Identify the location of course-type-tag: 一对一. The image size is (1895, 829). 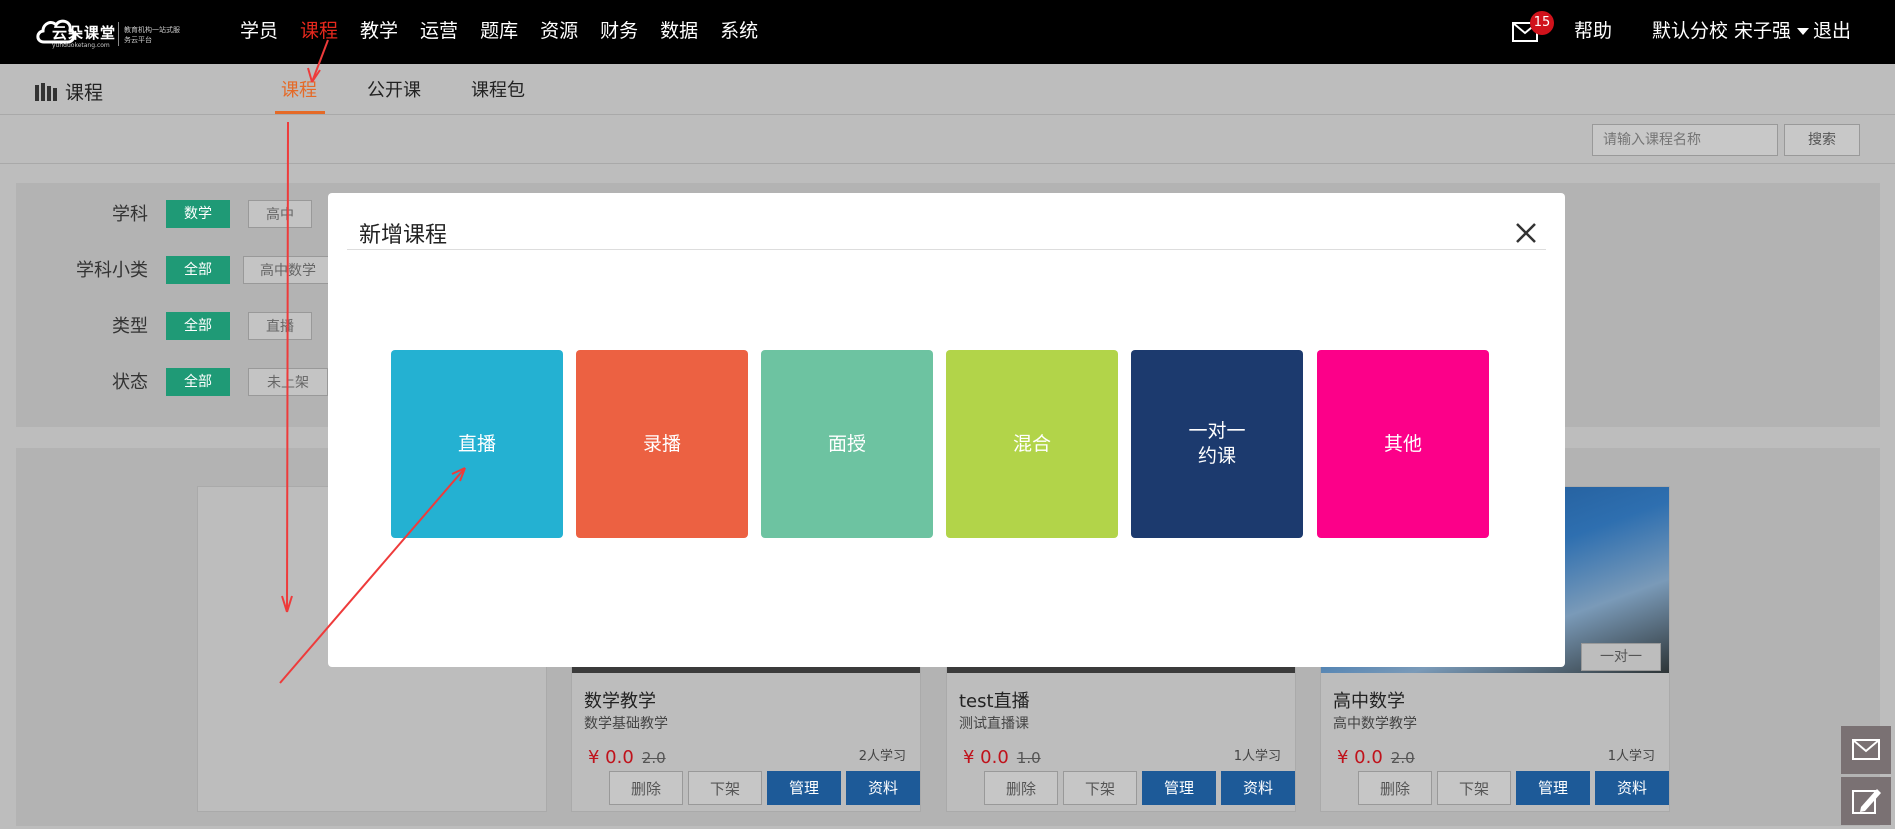
(1621, 657).